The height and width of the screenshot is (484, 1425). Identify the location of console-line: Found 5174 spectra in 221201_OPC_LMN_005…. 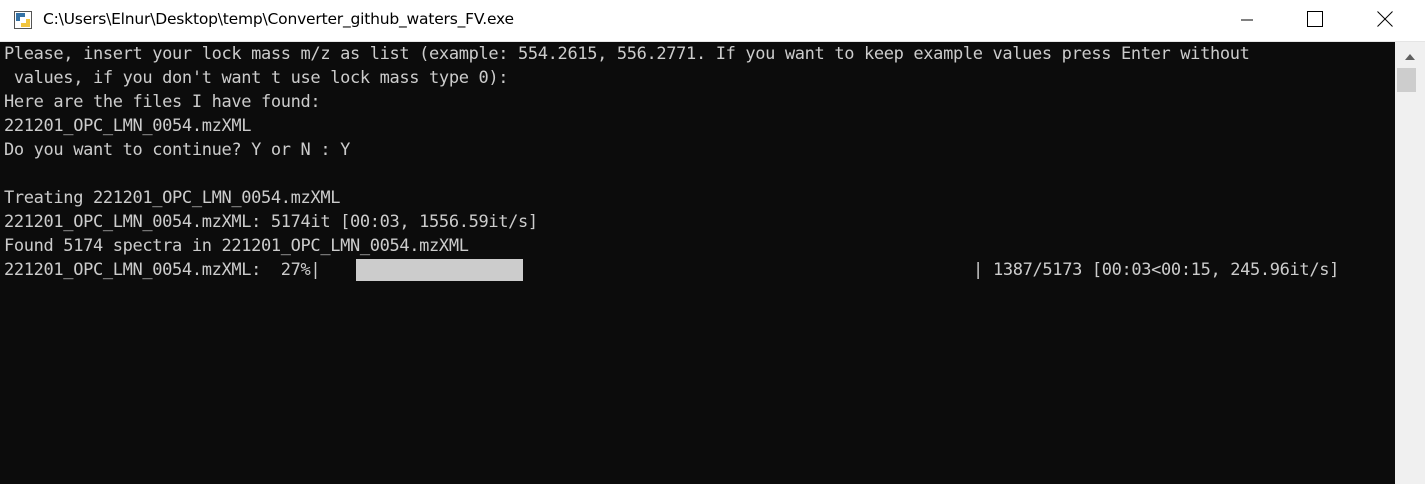
(236, 246).